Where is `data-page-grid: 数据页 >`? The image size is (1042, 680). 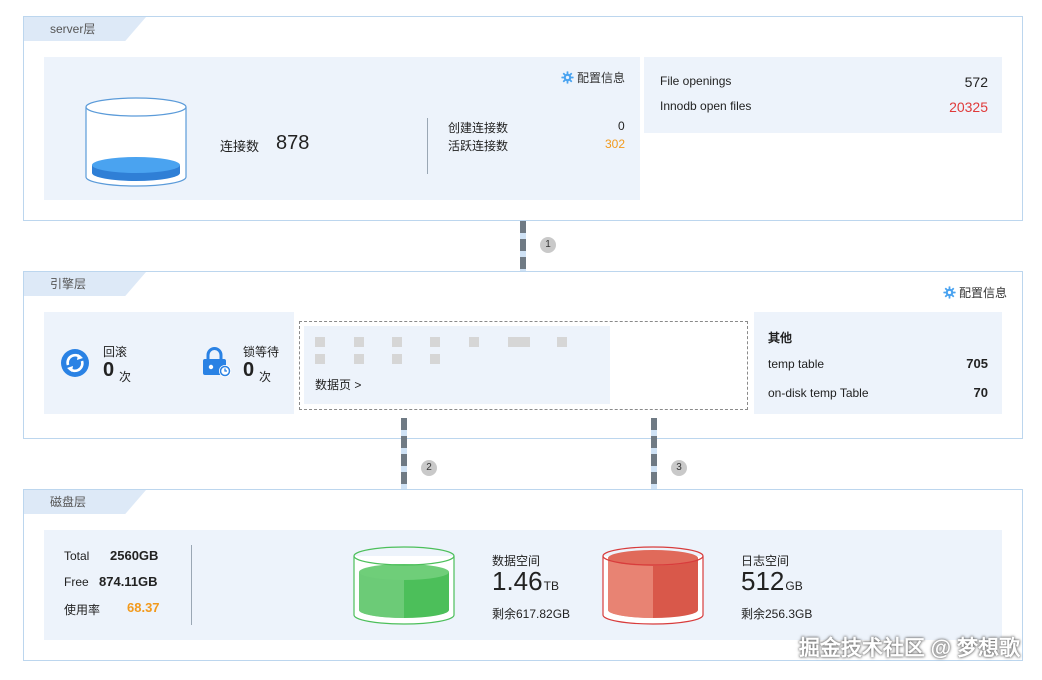 data-page-grid: 数据页 > is located at coordinates (457, 365).